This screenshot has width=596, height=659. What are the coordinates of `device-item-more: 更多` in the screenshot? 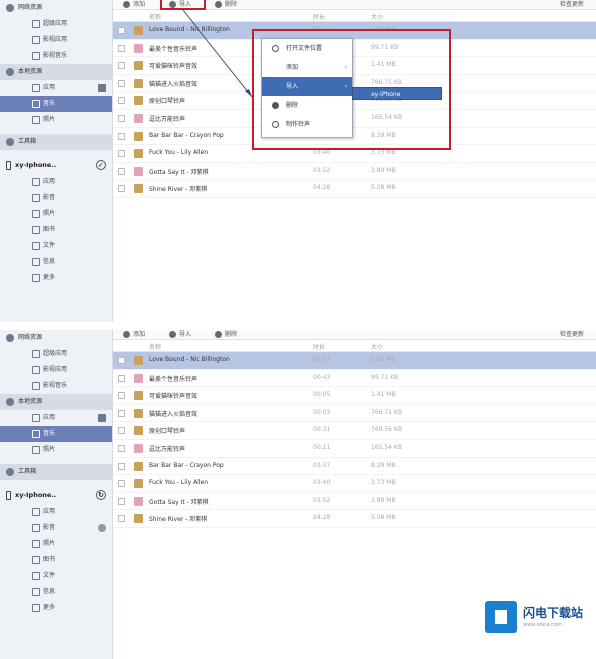 It's located at (56, 608).